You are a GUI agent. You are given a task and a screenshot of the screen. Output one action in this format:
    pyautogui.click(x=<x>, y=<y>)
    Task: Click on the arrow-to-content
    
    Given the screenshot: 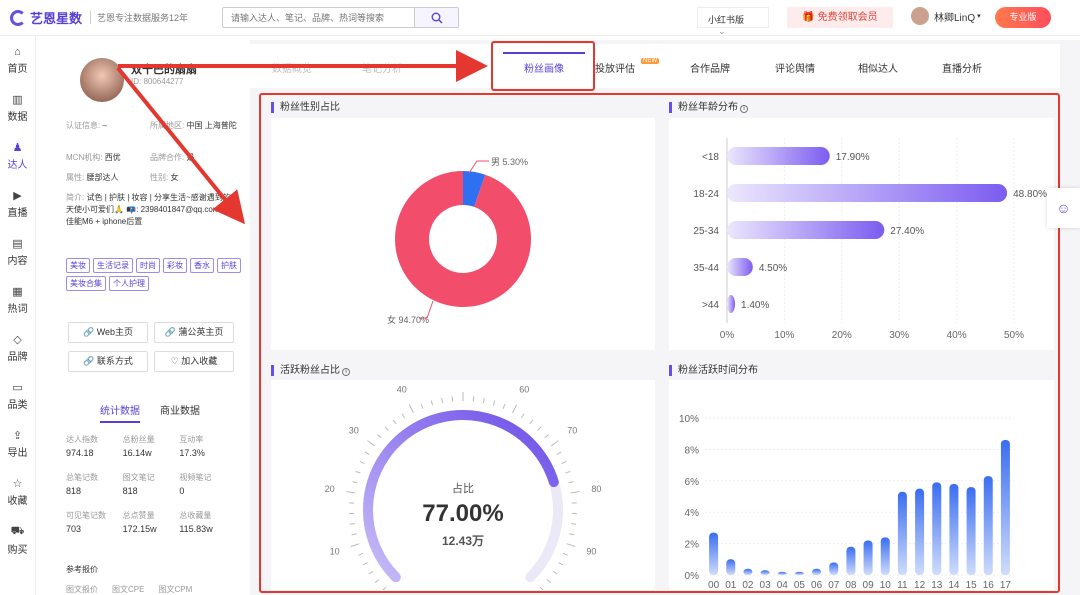 What is the action you would take?
    pyautogui.click(x=181, y=145)
    